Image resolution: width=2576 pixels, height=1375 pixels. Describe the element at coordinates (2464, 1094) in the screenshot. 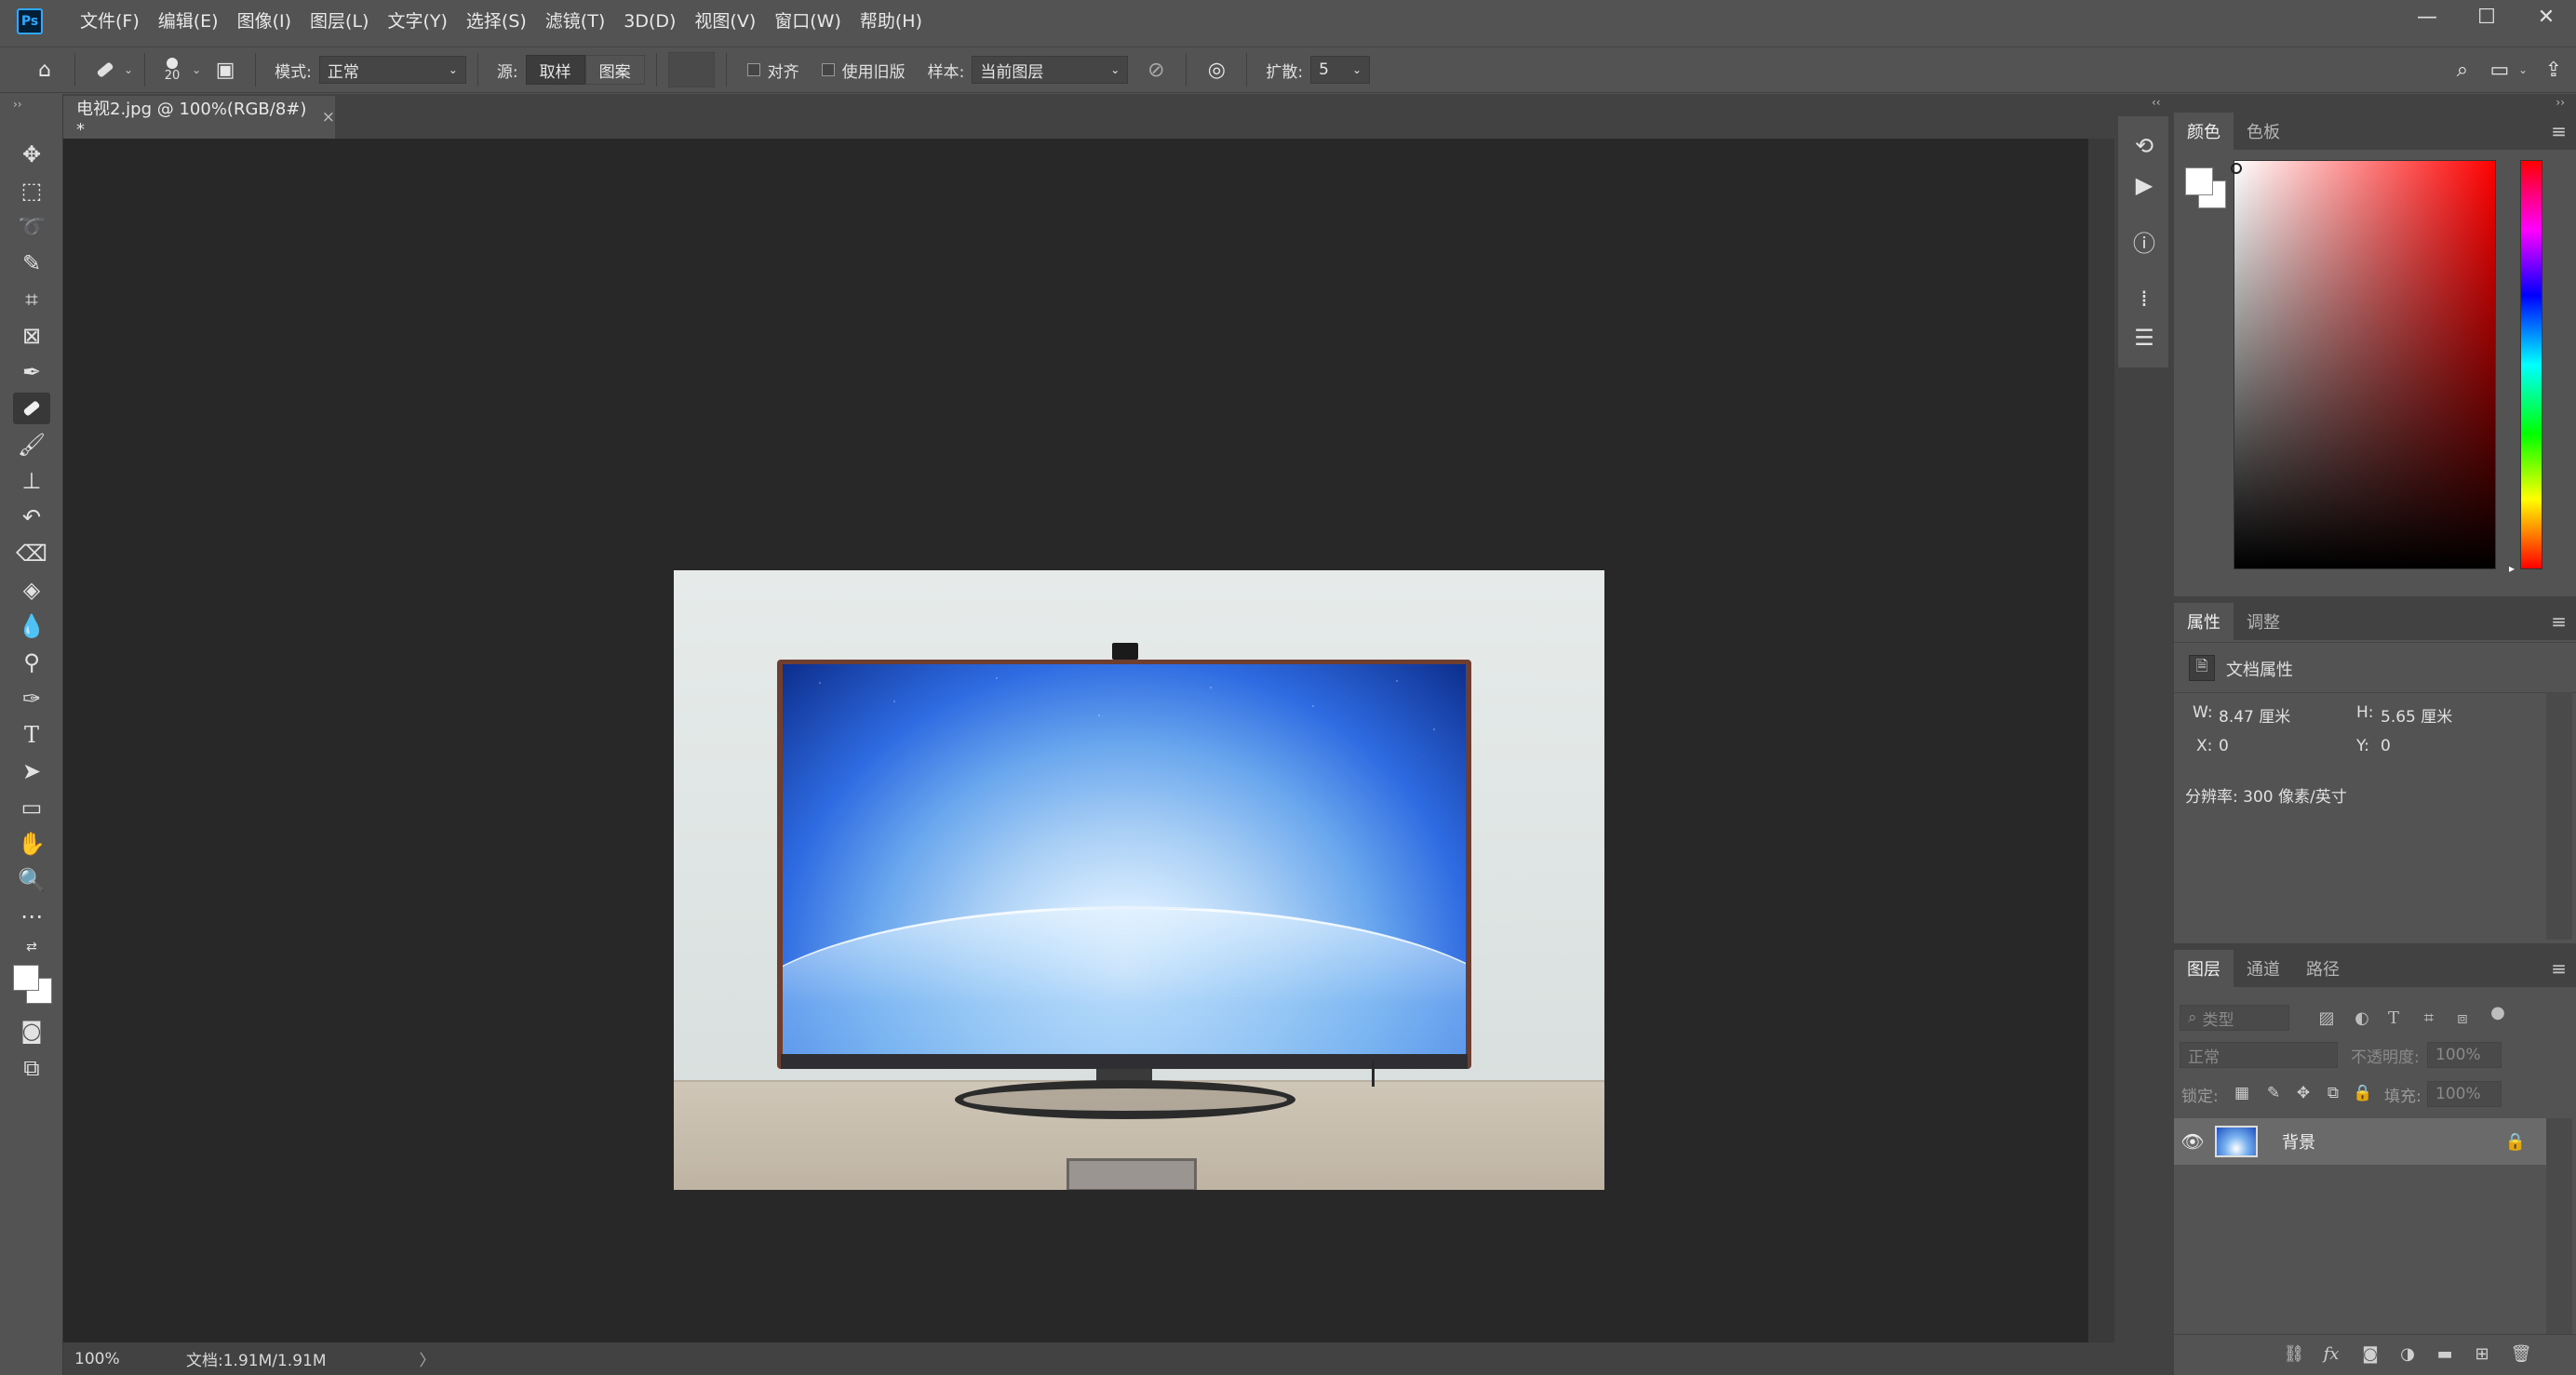

I see `fill-input: 100%` at that location.